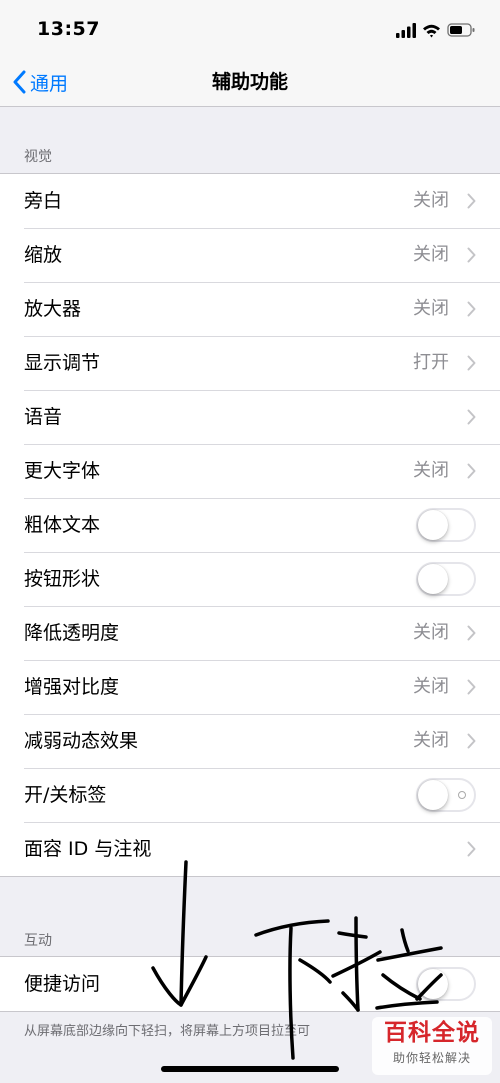 The image size is (500, 1083). Describe the element at coordinates (81, 741) in the screenshot. I see `row-label: 减弱动态效果` at that location.